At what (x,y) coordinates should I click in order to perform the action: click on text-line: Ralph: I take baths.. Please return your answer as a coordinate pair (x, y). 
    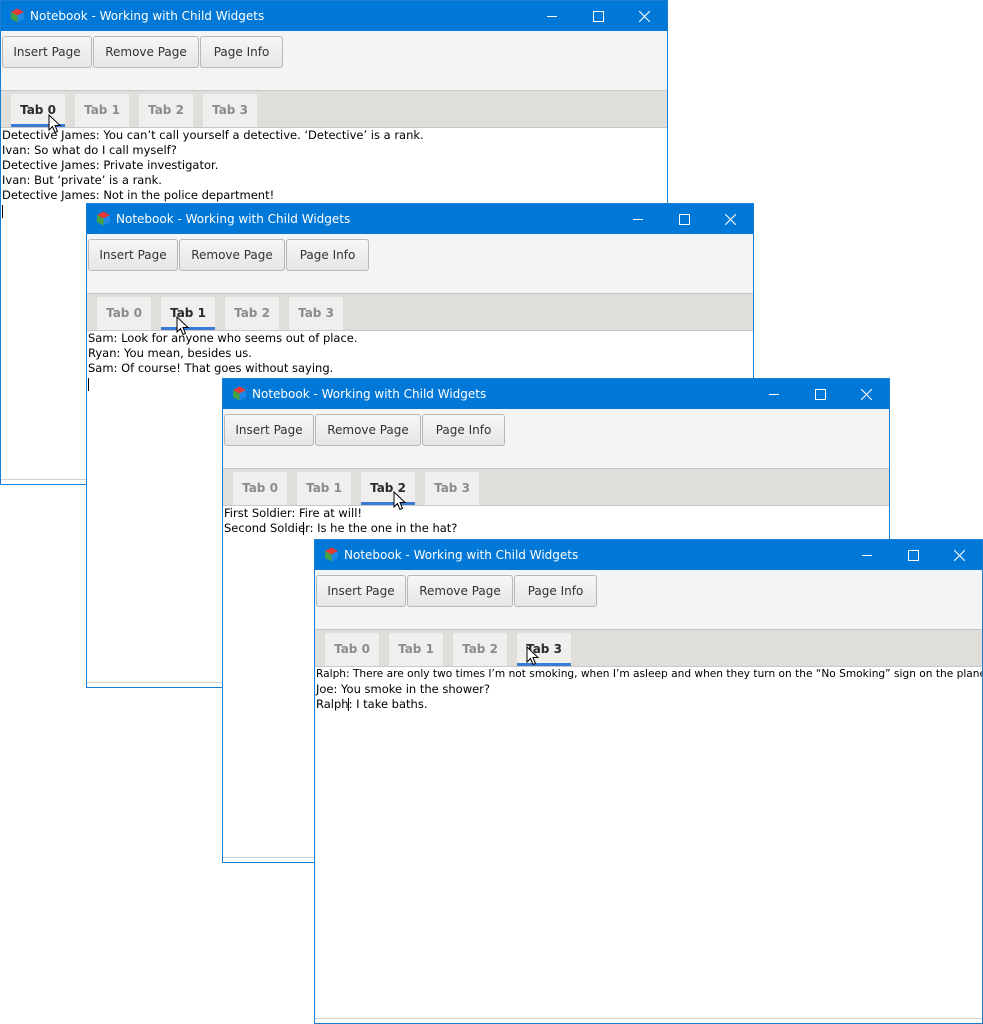
    Looking at the image, I should click on (372, 704).